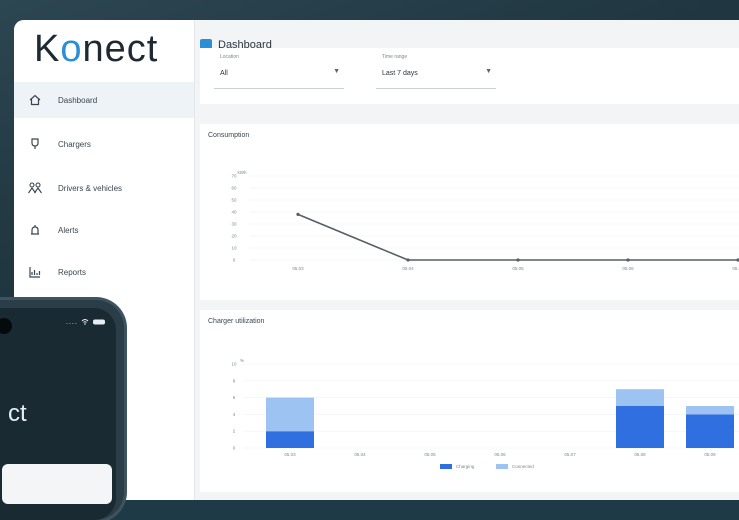 The image size is (739, 520). I want to click on y-axis-unit: kWh, so click(242, 172).